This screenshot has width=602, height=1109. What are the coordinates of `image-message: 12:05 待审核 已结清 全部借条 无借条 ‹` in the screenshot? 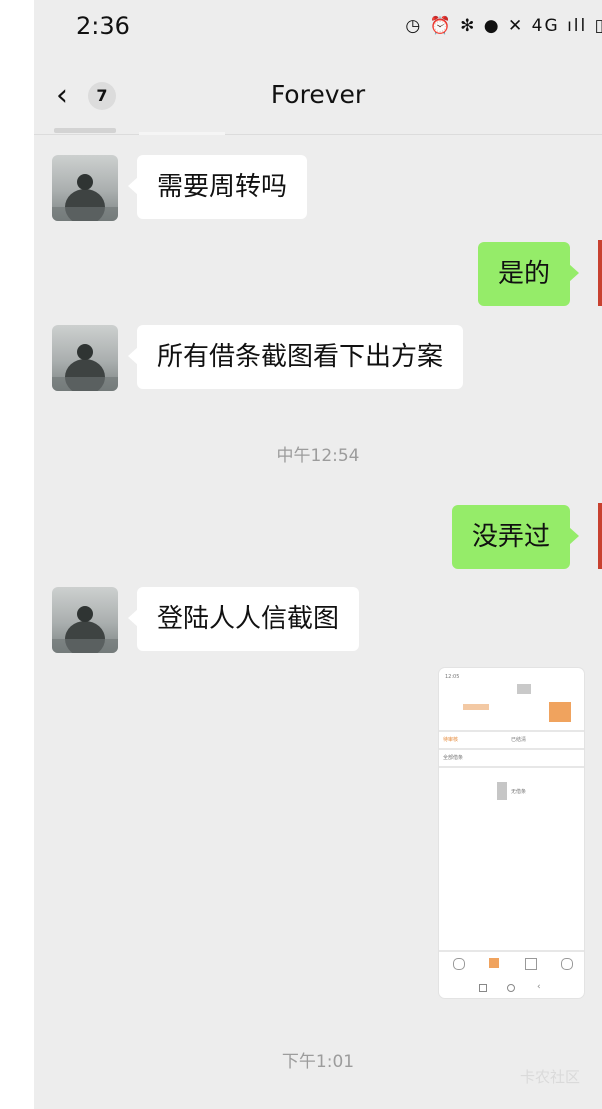 It's located at (511, 833).